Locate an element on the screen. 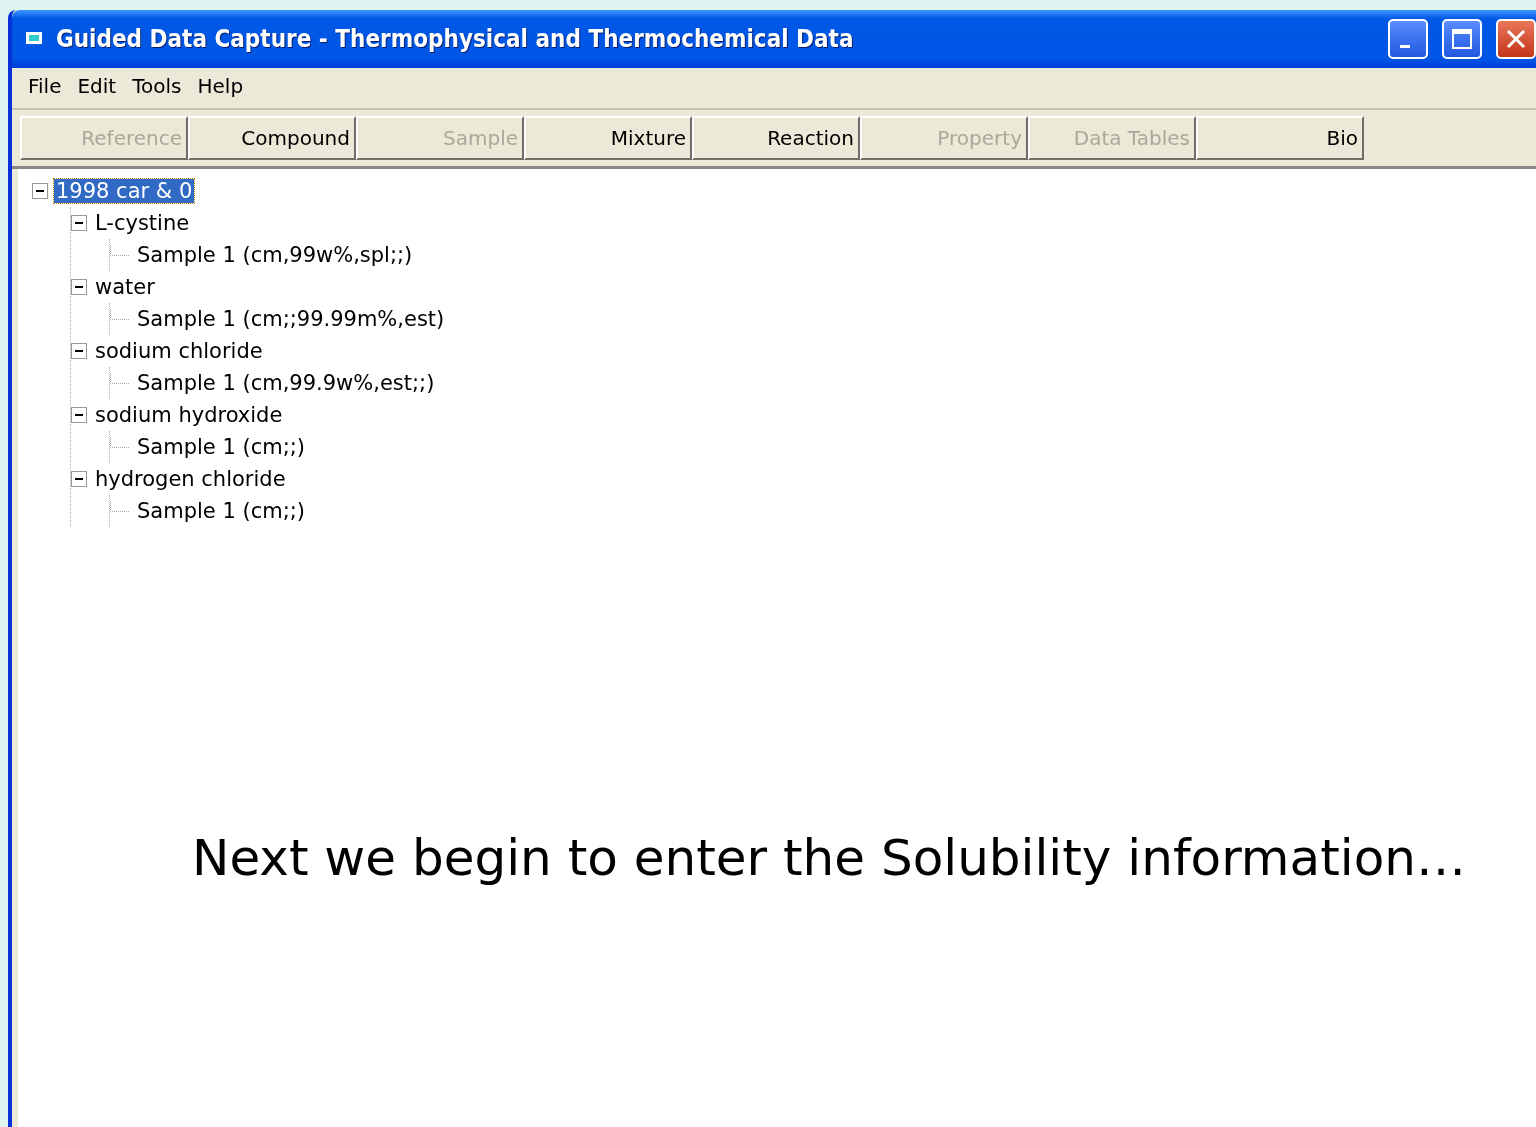 The width and height of the screenshot is (1536, 1127). tree-item: Sample 1 (cm,99w%,spl;;) is located at coordinates (275, 255).